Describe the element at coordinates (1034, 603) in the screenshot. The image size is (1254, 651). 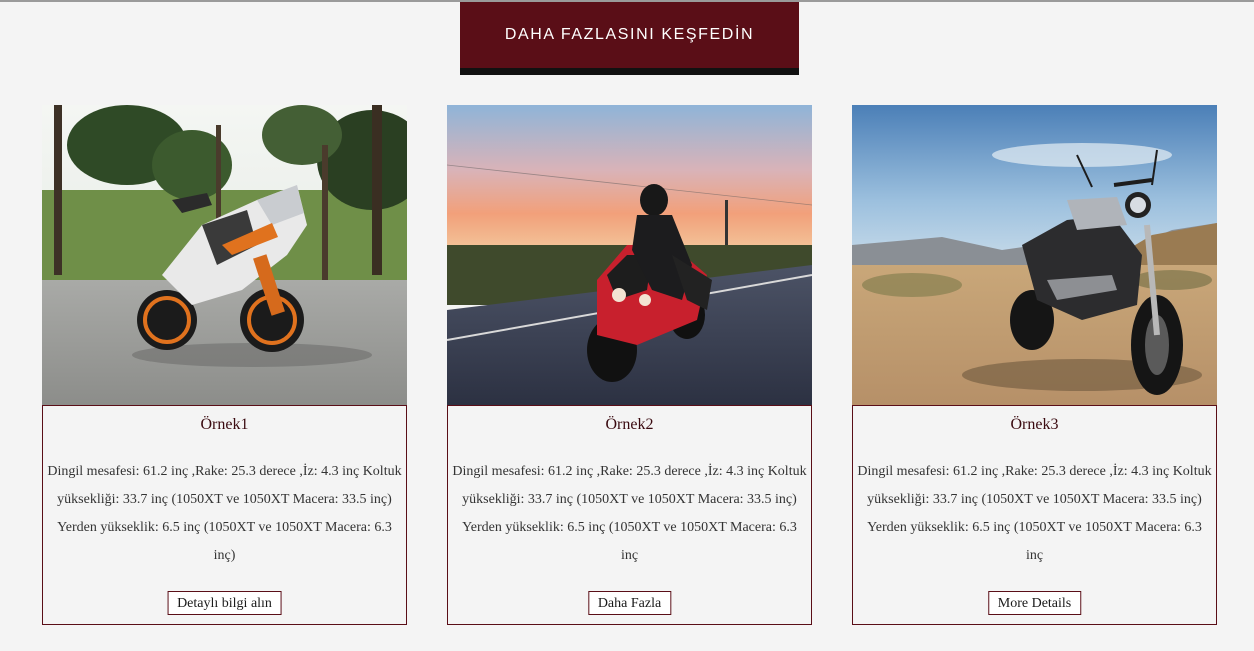
I see `more-details-button: More Details` at that location.